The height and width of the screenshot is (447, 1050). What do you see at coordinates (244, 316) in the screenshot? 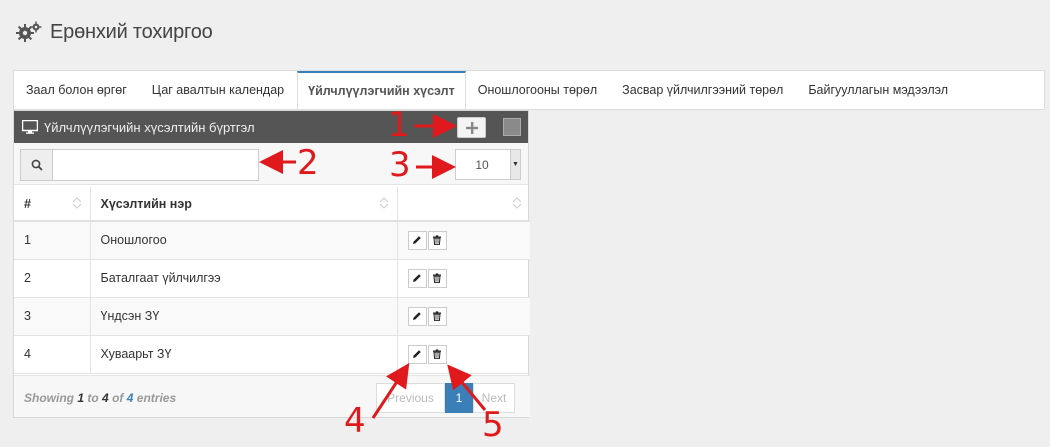
I see `row-name: Үндсэн ЗҮ` at bounding box center [244, 316].